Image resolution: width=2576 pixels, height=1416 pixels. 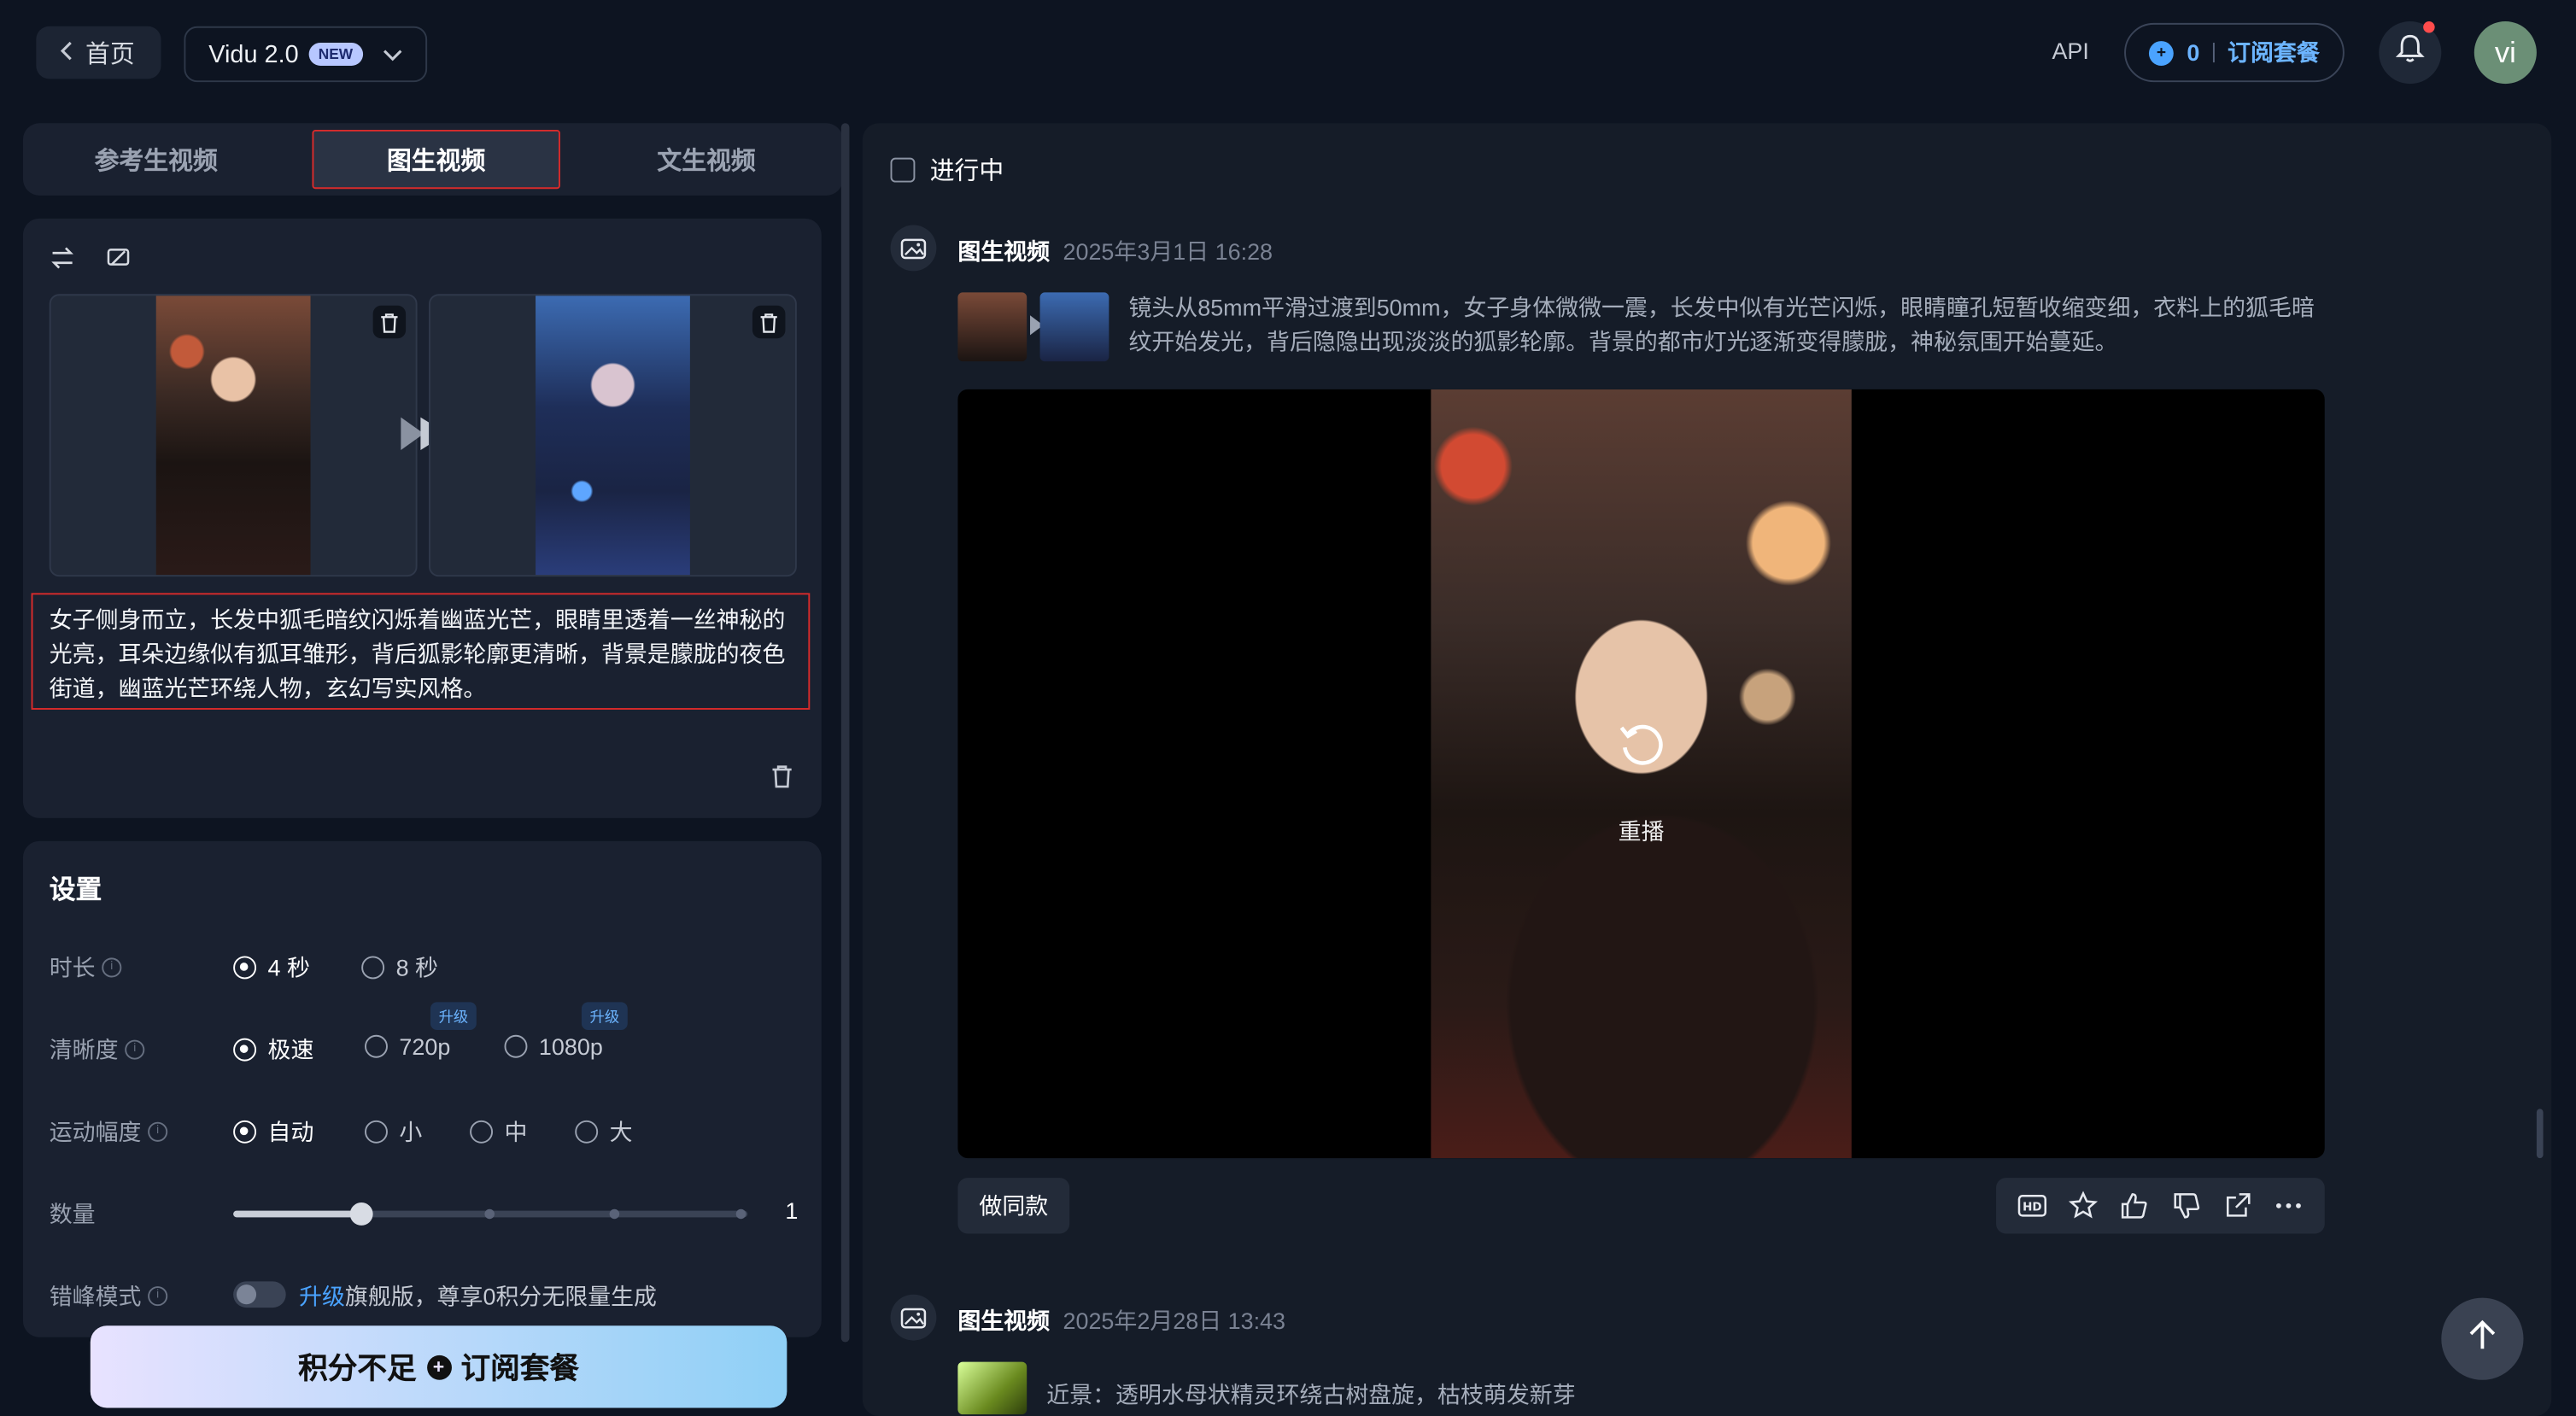 What do you see at coordinates (119, 259) in the screenshot?
I see `crop-icon` at bounding box center [119, 259].